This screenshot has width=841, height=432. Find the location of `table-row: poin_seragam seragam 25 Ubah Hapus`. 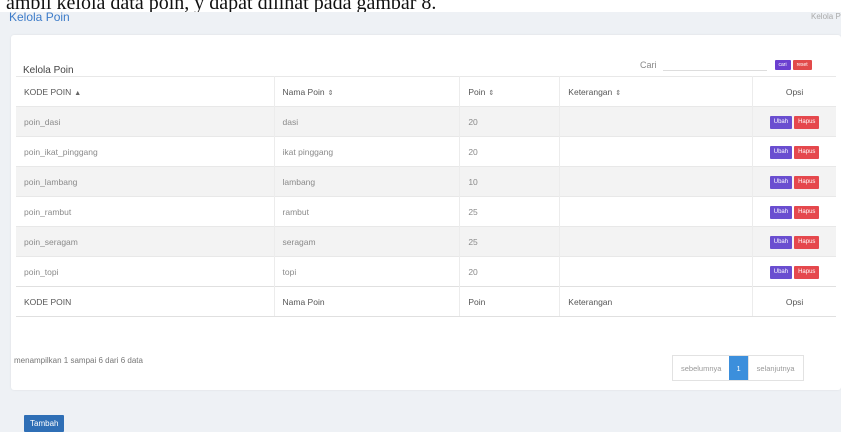

table-row: poin_seragam seragam 25 Ubah Hapus is located at coordinates (426, 241).